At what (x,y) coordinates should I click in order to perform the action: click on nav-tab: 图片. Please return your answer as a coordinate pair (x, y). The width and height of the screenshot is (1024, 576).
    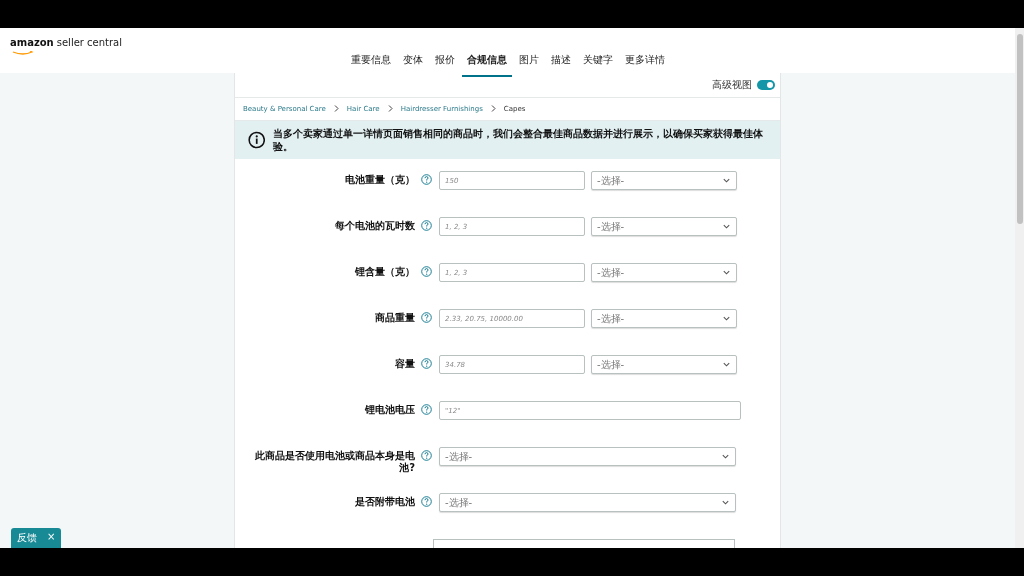
    Looking at the image, I should click on (529, 62).